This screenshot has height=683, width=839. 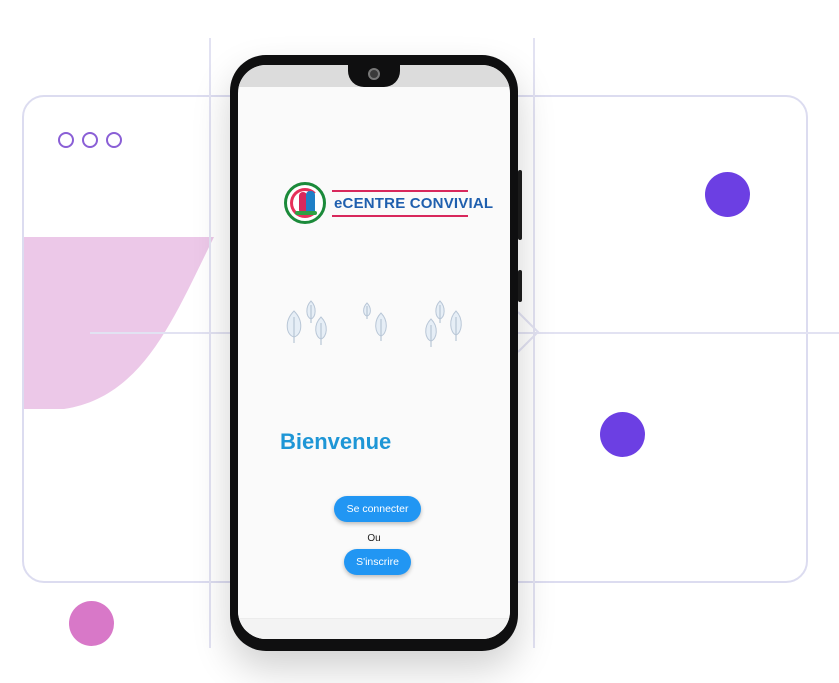 I want to click on navigation-bar, so click(x=374, y=628).